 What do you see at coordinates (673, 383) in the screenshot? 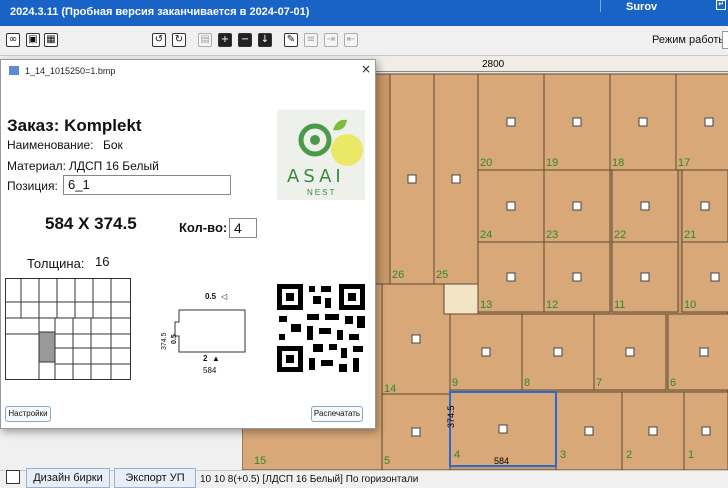
I see `part-number: 6` at bounding box center [673, 383].